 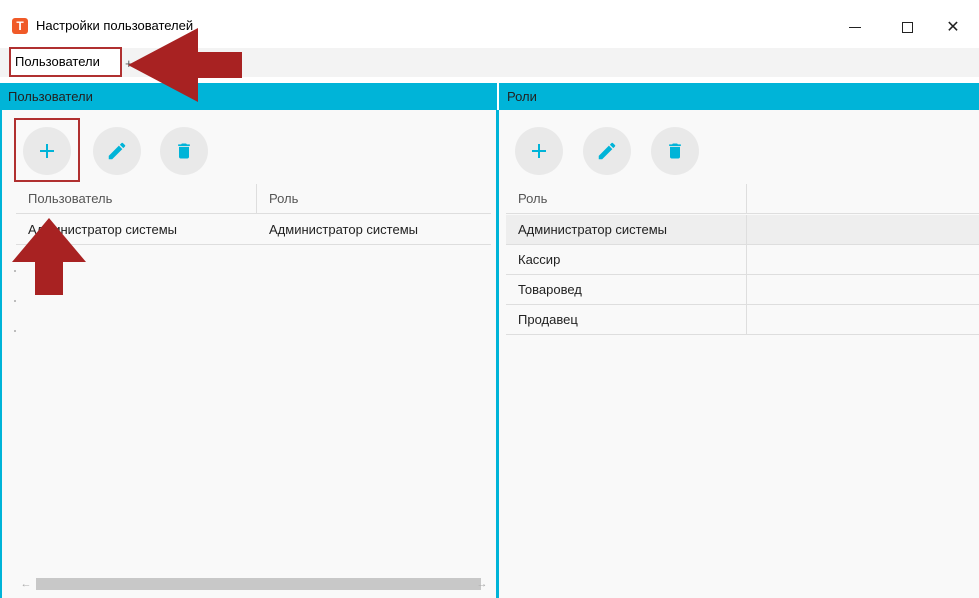 I want to click on add-role-button, so click(x=539, y=151).